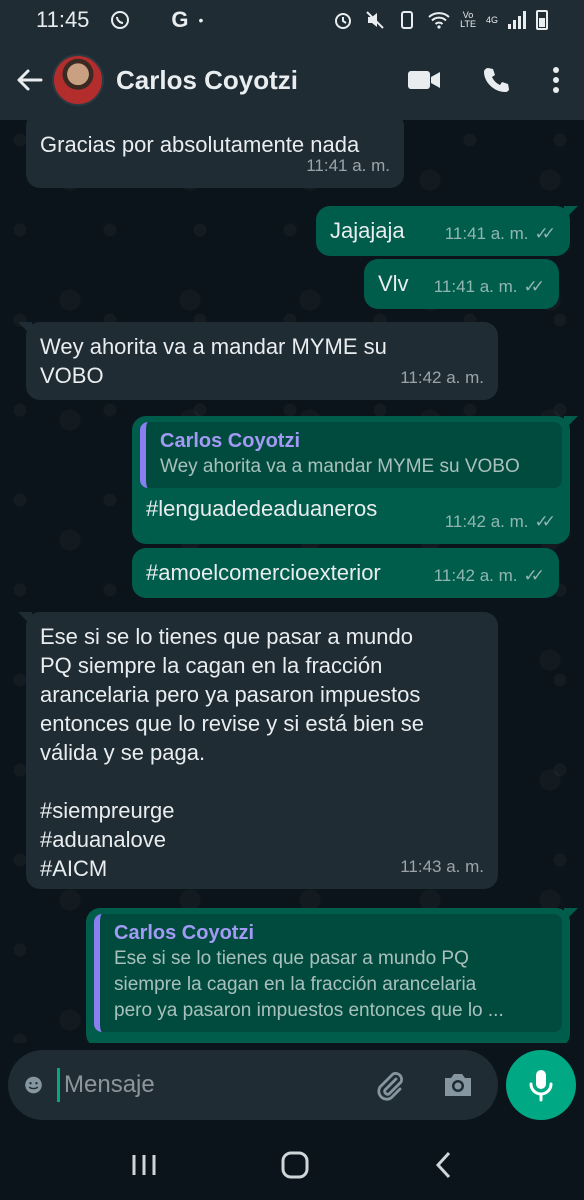  What do you see at coordinates (442, 866) in the screenshot?
I see `message-time: 11:43 a. m.` at bounding box center [442, 866].